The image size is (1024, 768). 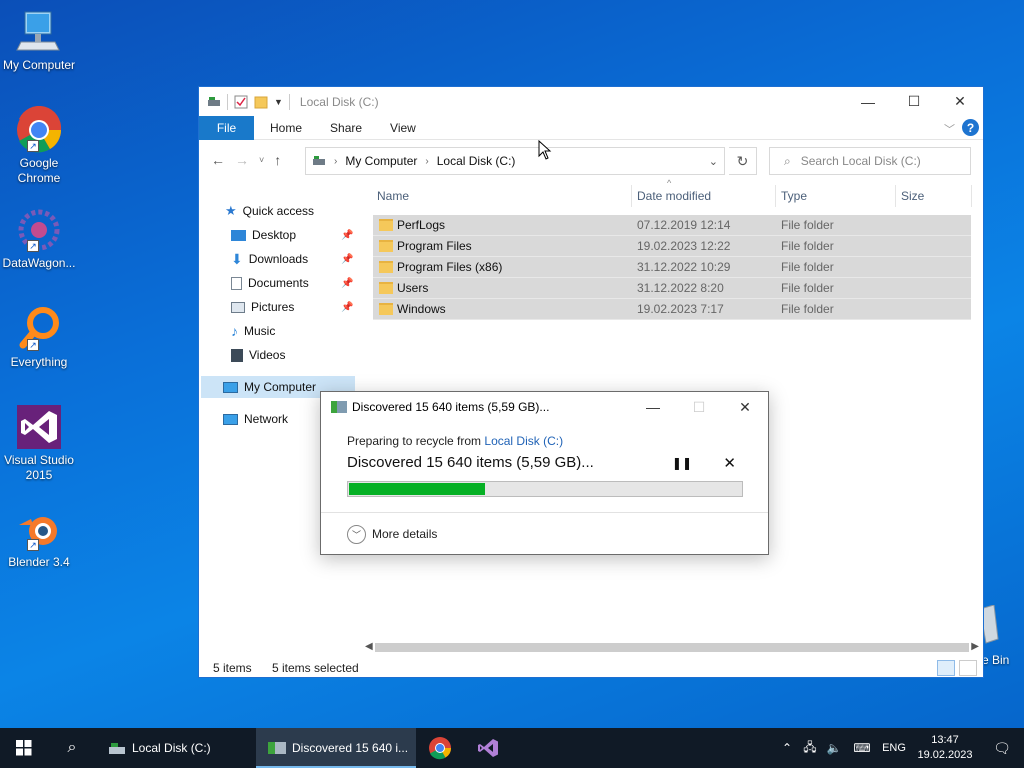 I want to click on breadcrumb-local-disk: Local Disk (C:), so click(x=476, y=161).